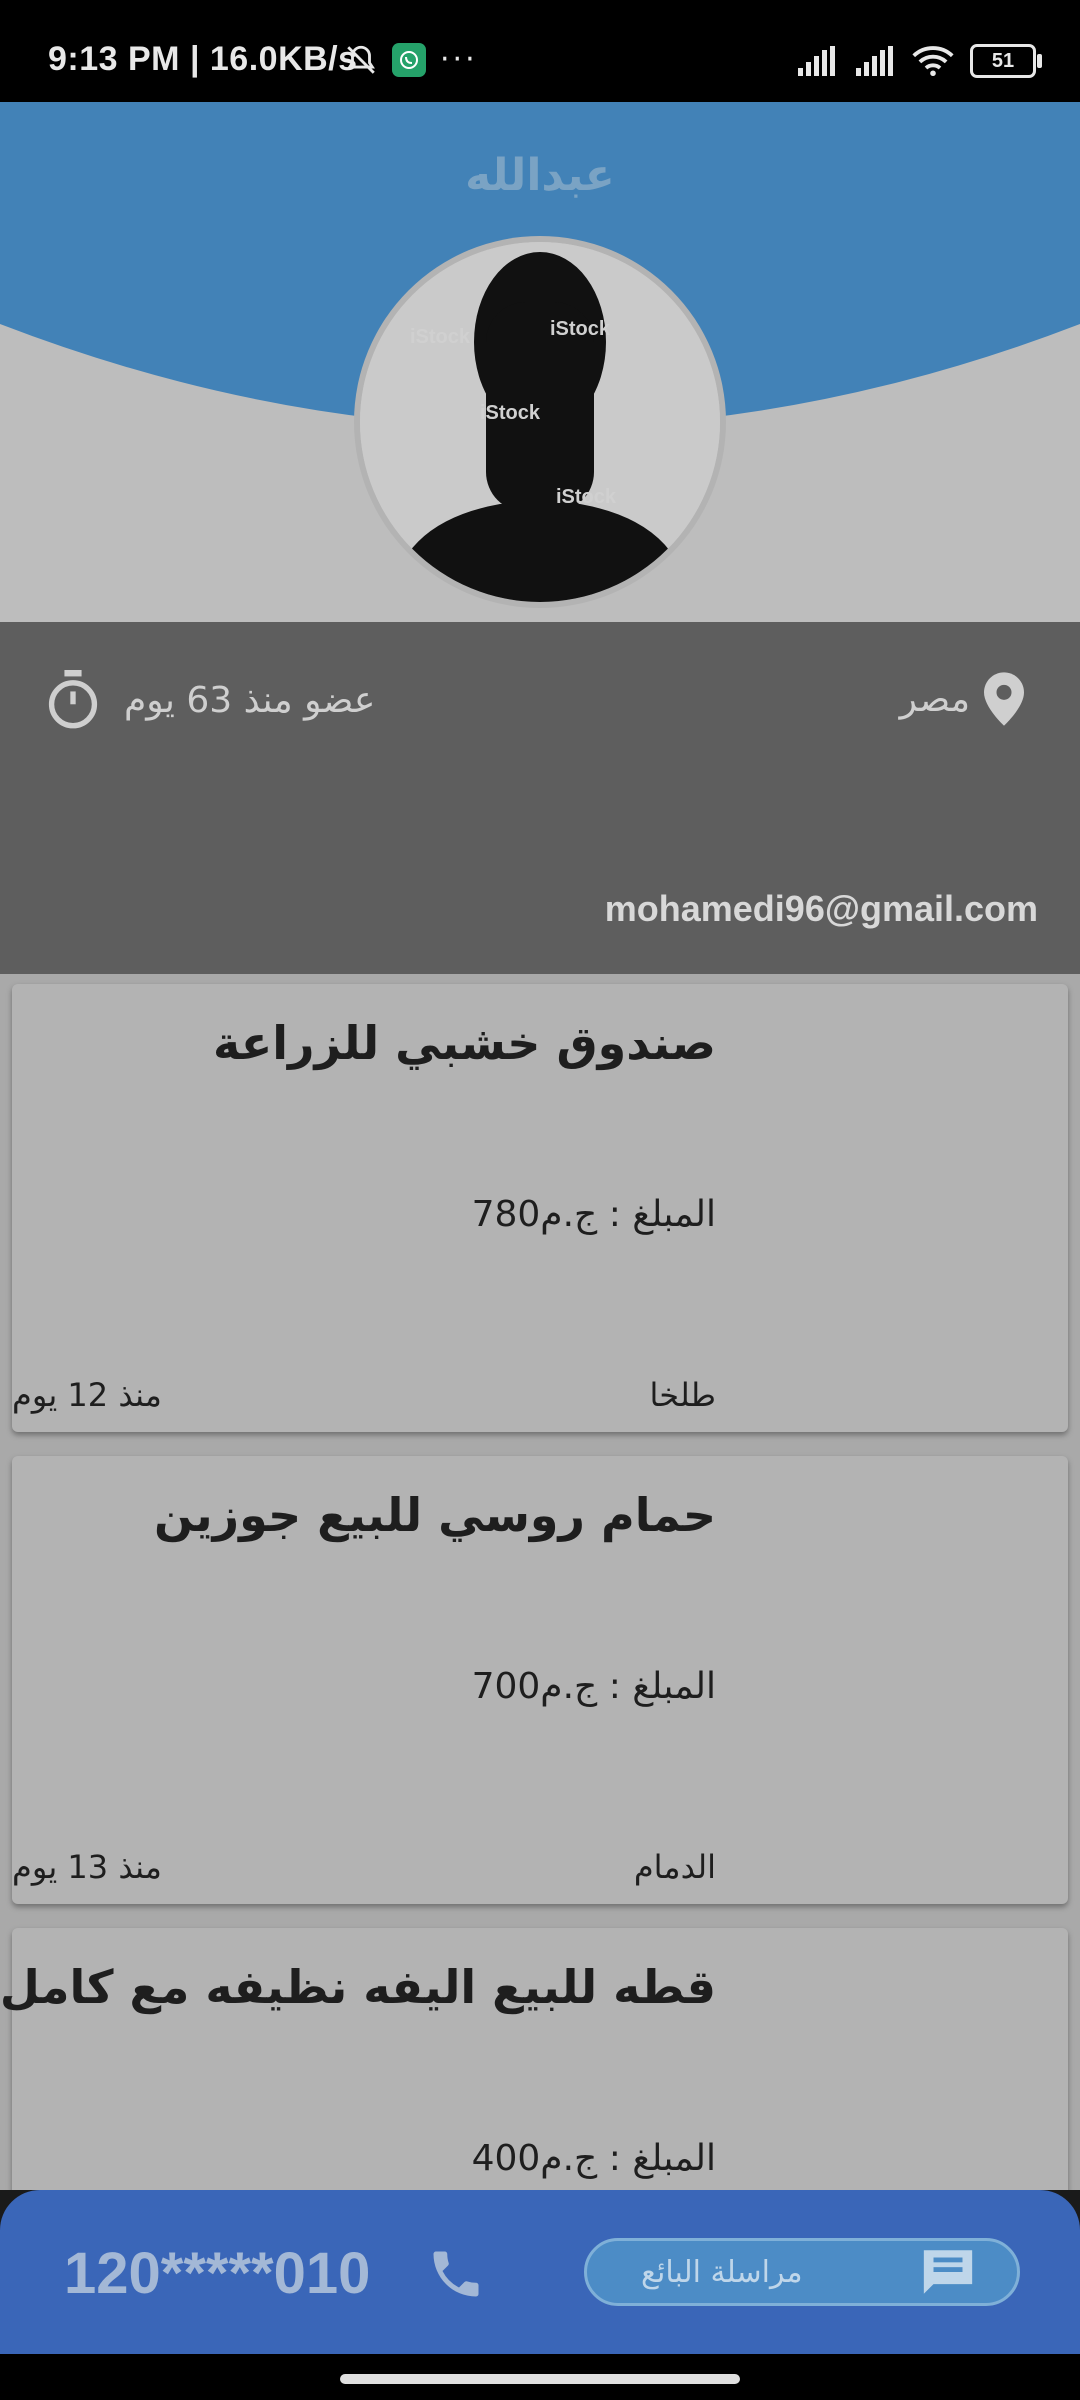 This screenshot has height=2400, width=1080. I want to click on listing-age: منذ 12 يوم, so click(87, 1395).